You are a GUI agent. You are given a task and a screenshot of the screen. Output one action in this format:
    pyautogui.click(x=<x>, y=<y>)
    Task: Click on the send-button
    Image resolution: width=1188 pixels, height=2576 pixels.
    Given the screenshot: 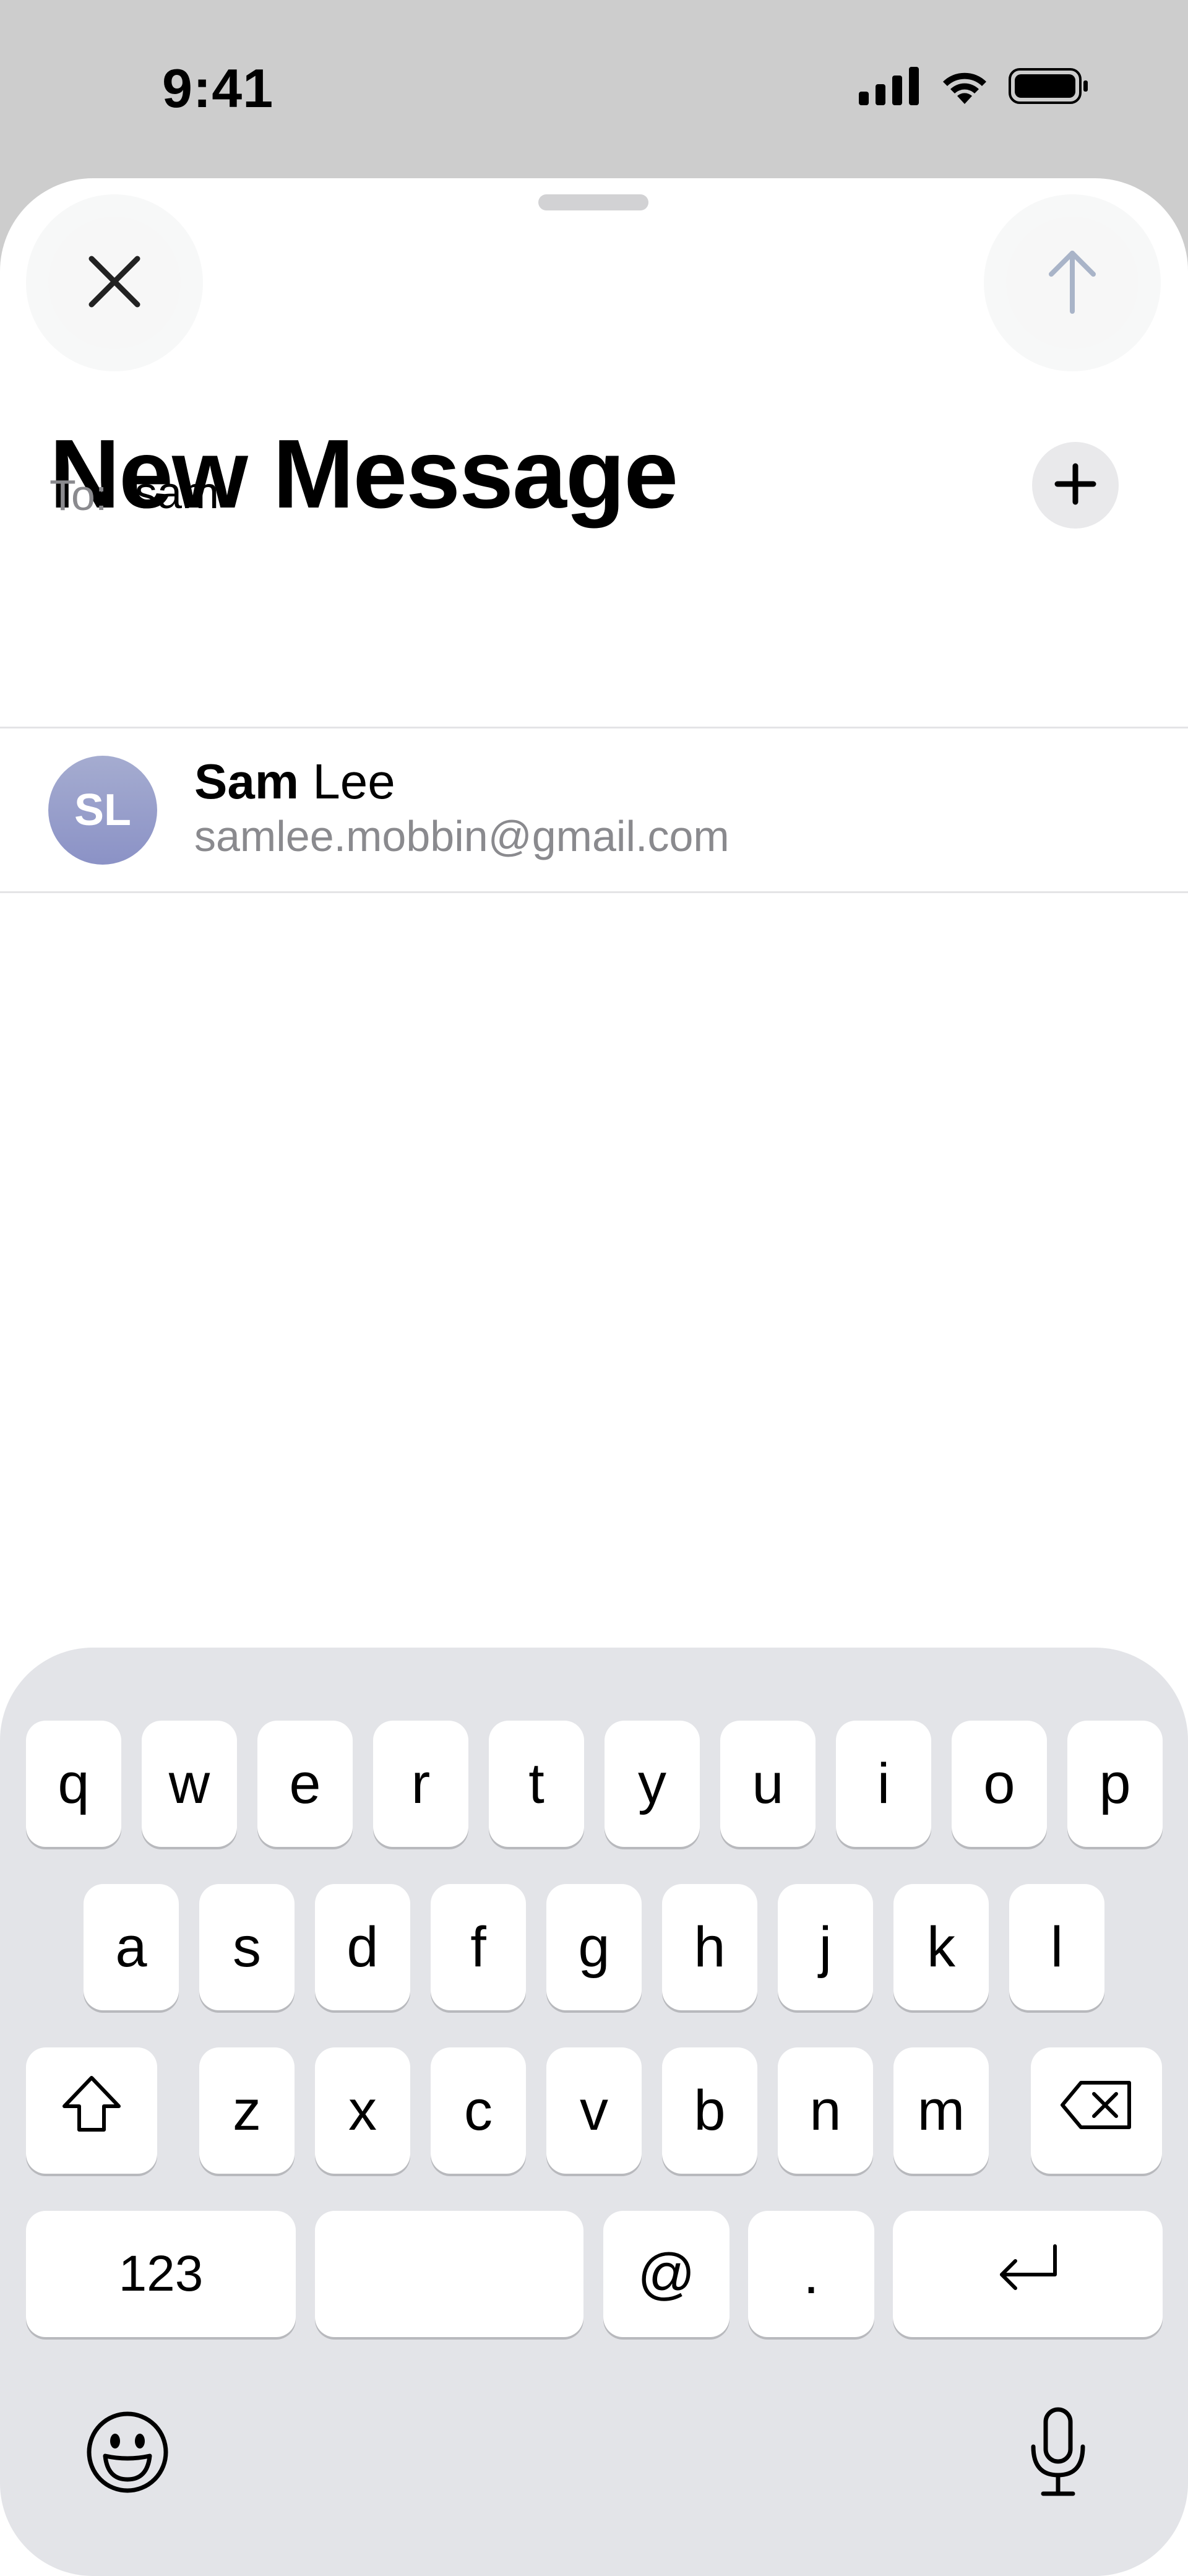 What is the action you would take?
    pyautogui.click(x=1072, y=283)
    